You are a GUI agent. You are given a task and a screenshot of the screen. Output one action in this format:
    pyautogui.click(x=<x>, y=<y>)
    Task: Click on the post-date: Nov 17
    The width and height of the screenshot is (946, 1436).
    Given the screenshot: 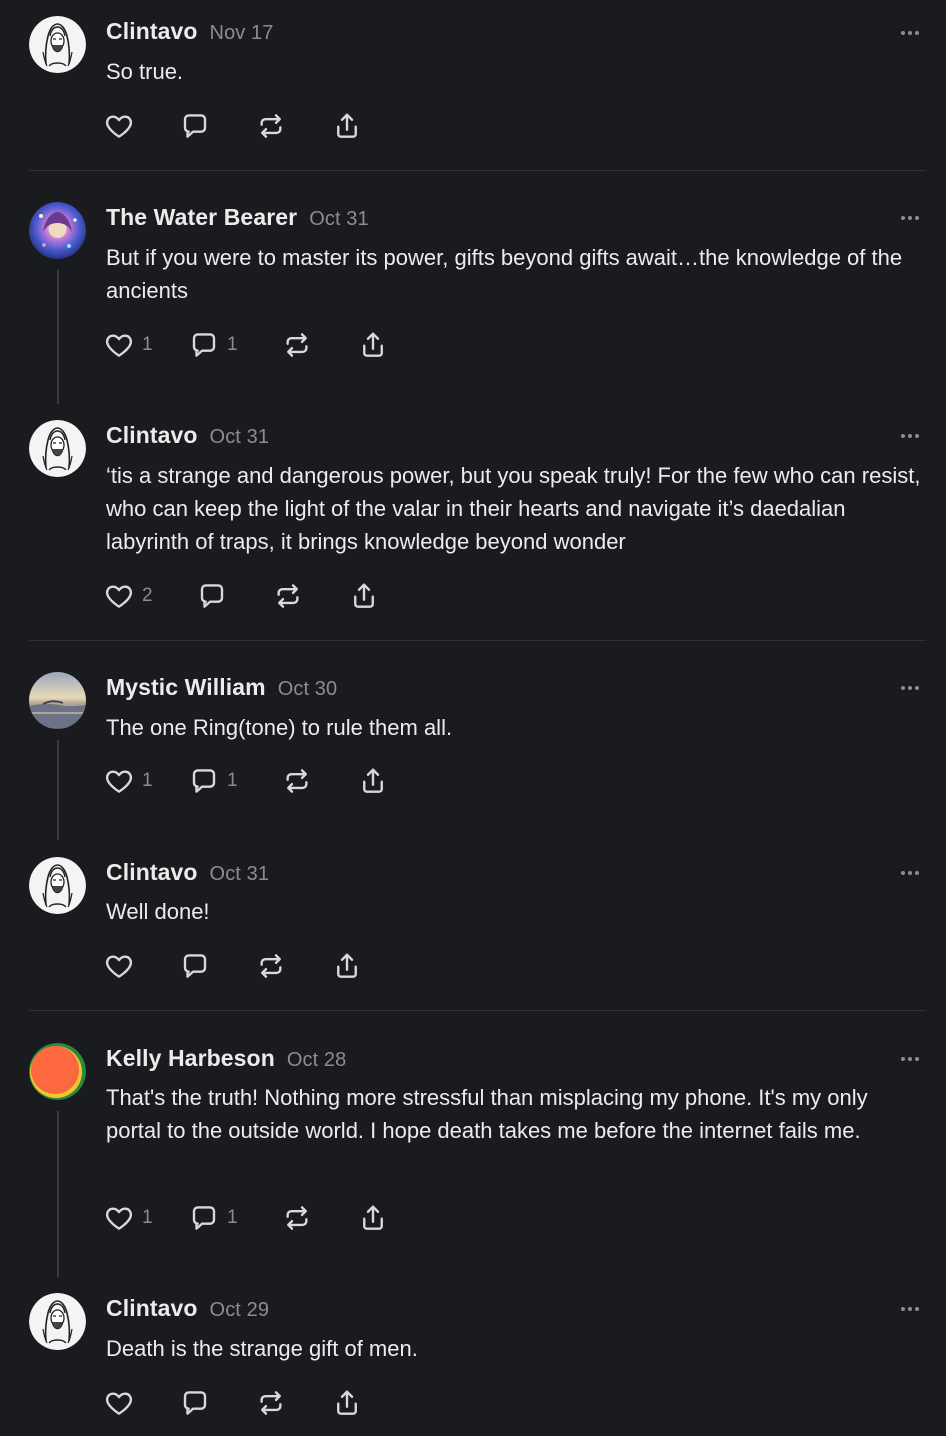 What is the action you would take?
    pyautogui.click(x=241, y=33)
    